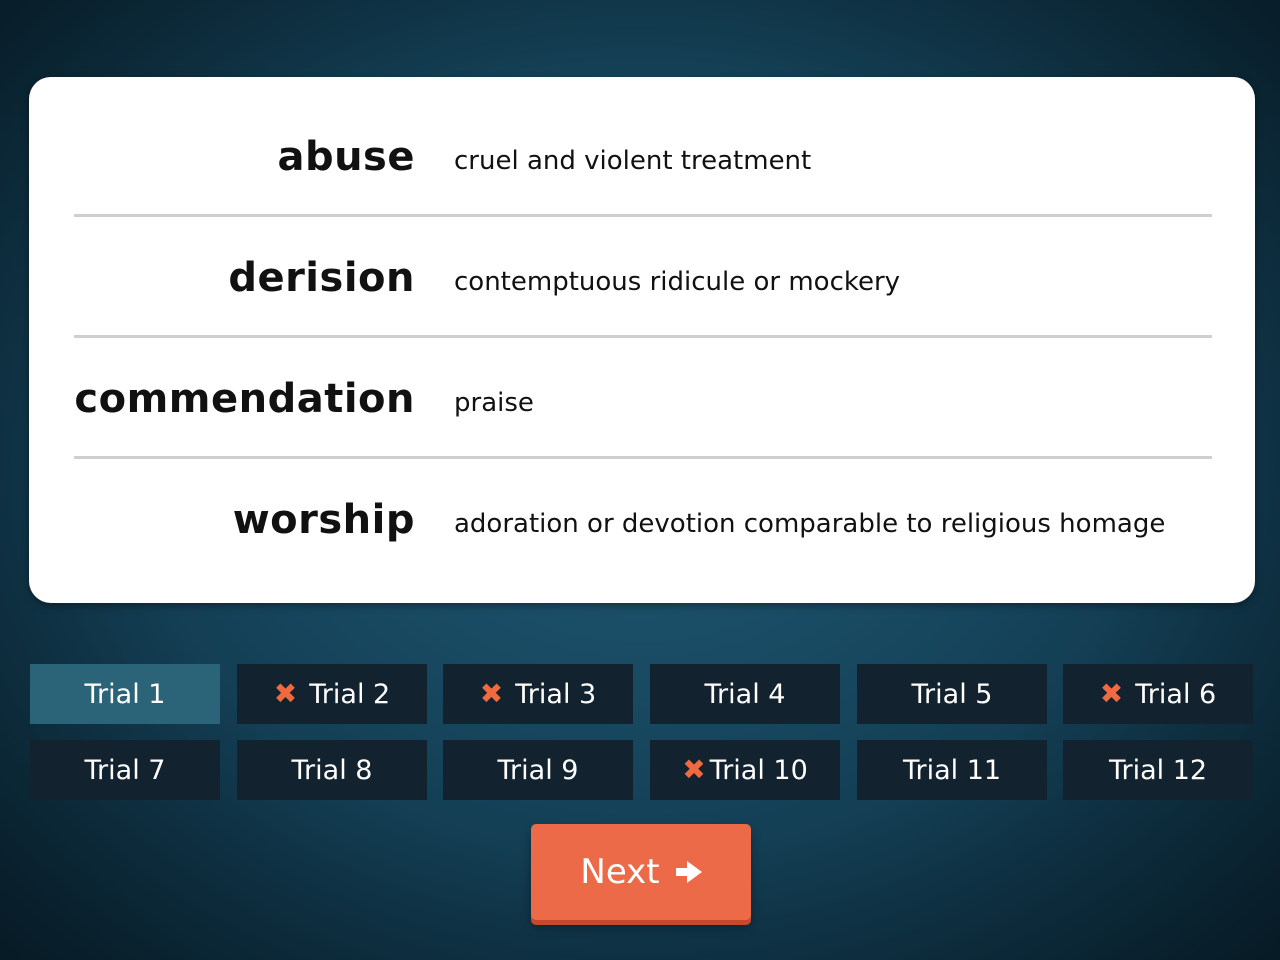  Describe the element at coordinates (556, 694) in the screenshot. I see `trial-label: Trial 3` at that location.